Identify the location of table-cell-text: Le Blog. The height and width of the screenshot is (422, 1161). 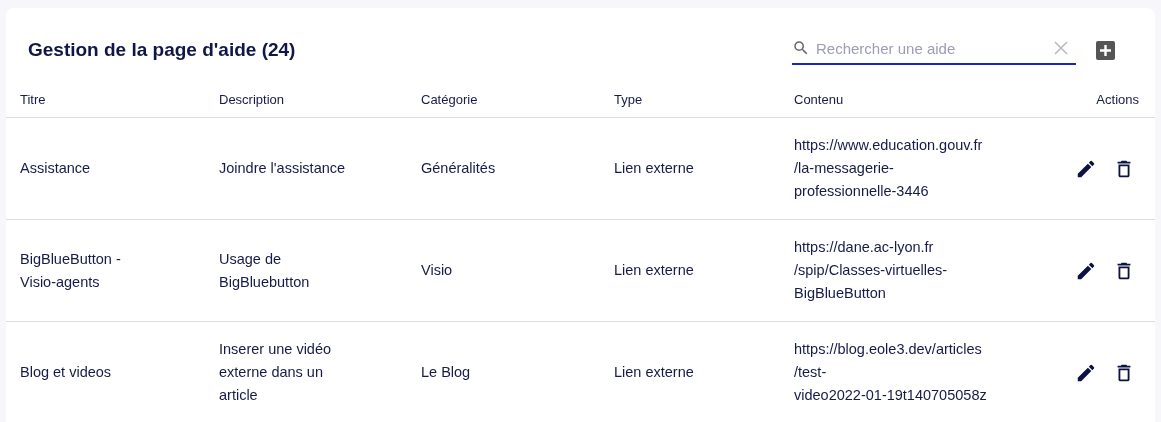
(446, 372).